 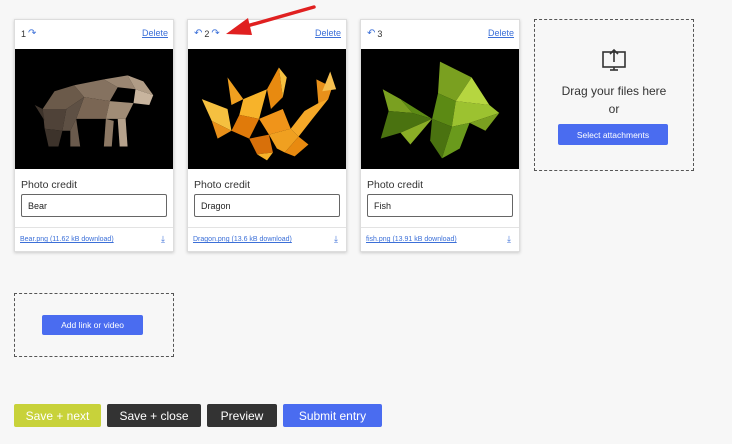 What do you see at coordinates (271, 20) in the screenshot?
I see `annotation-arrow-icon` at bounding box center [271, 20].